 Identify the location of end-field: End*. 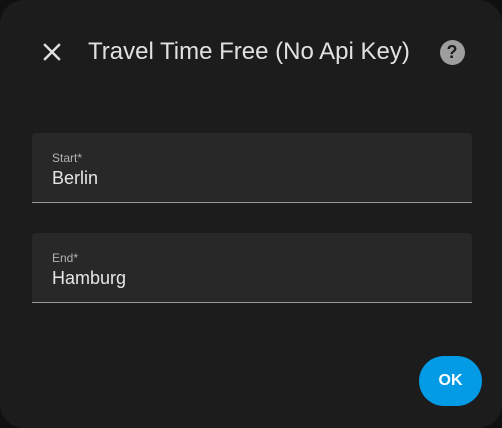
(252, 268).